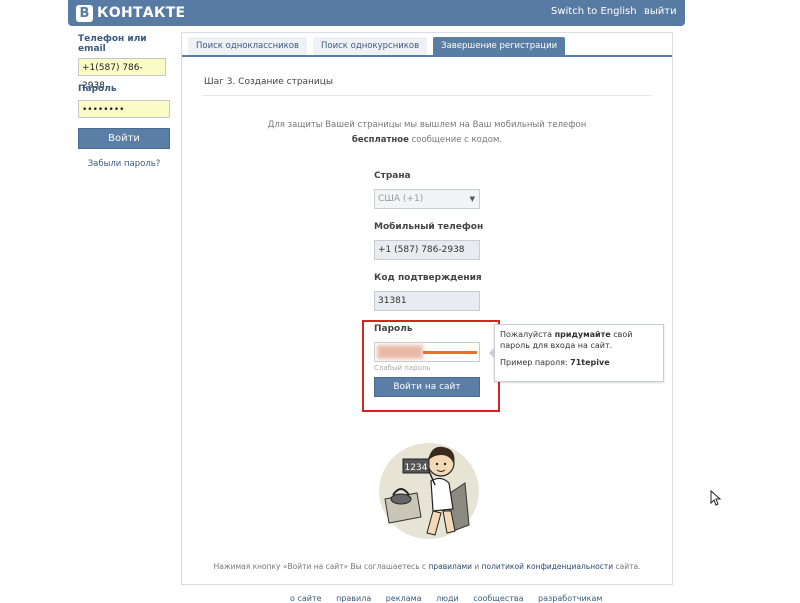 The height and width of the screenshot is (603, 800). Describe the element at coordinates (492, 353) in the screenshot. I see `tooltip-arrow` at that location.